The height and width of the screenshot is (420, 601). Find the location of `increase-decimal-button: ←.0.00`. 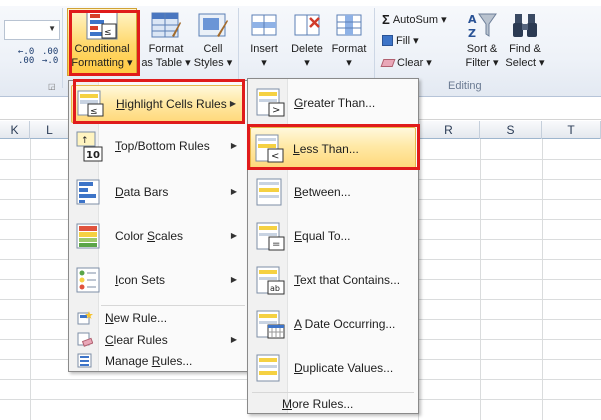

increase-decimal-button: ←.0.00 is located at coordinates (26, 57).